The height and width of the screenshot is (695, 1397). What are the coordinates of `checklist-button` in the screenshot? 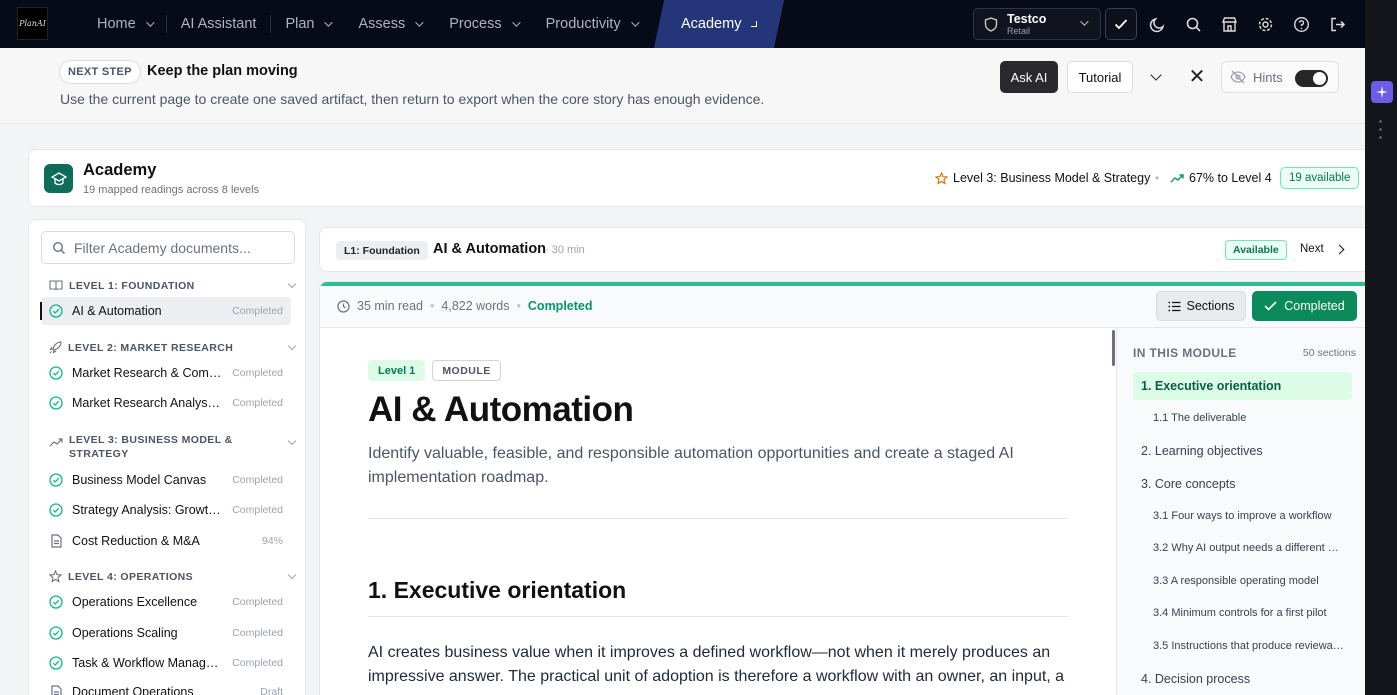 It's located at (1121, 24).